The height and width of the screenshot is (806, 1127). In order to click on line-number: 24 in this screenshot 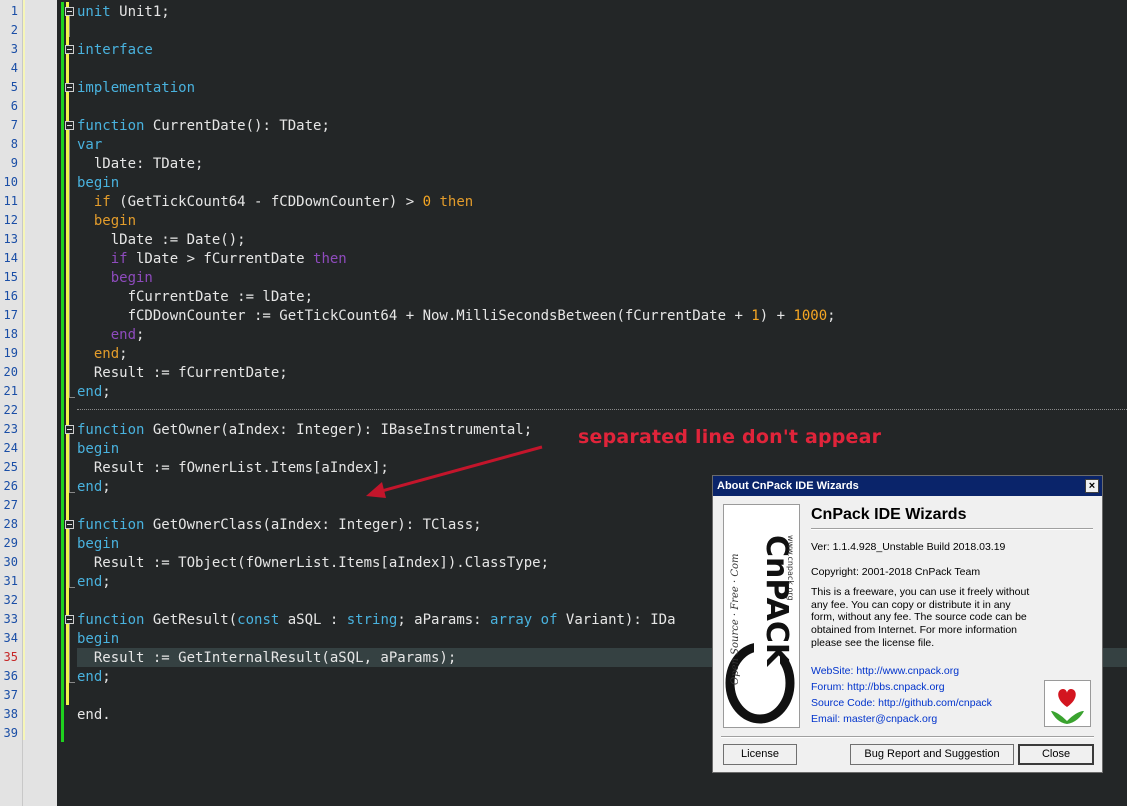, I will do `click(10, 448)`.